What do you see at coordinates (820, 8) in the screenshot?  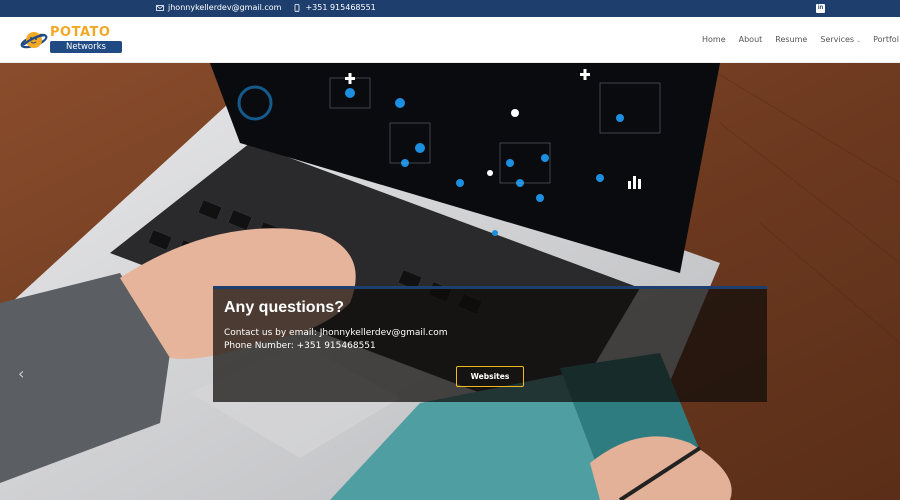 I see `linkedin-icon: in` at bounding box center [820, 8].